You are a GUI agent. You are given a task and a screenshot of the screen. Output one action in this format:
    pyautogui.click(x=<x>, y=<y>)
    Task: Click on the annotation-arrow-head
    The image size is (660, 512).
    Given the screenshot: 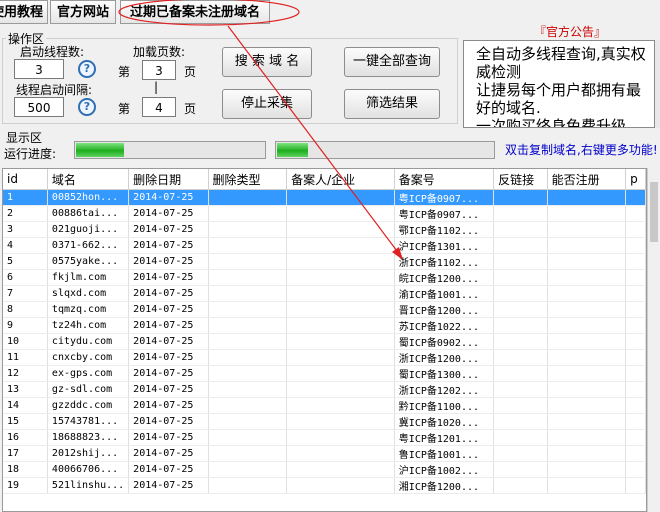 What is the action you would take?
    pyautogui.click(x=397, y=253)
    